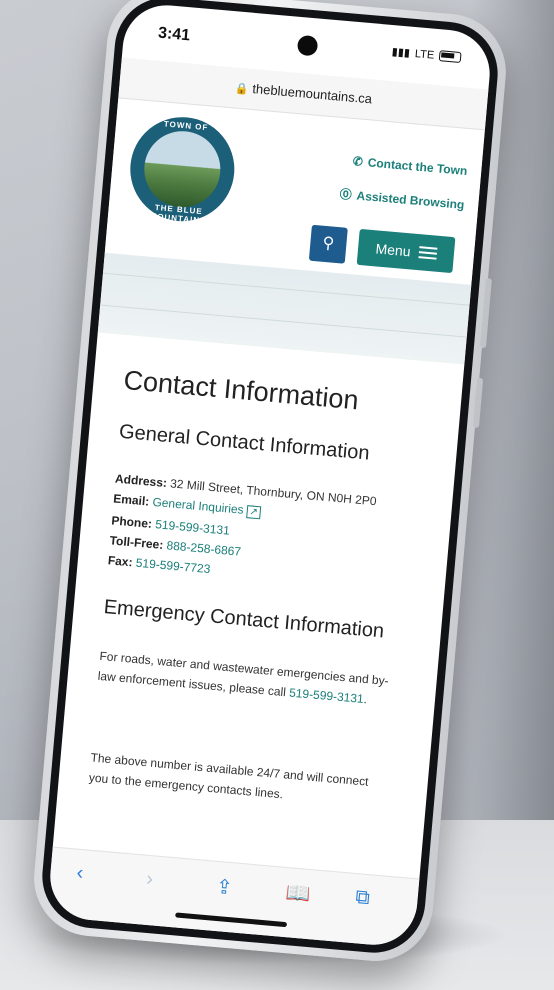 Image resolution: width=554 pixels, height=990 pixels. What do you see at coordinates (393, 250) in the screenshot?
I see `menu-label: Menu` at bounding box center [393, 250].